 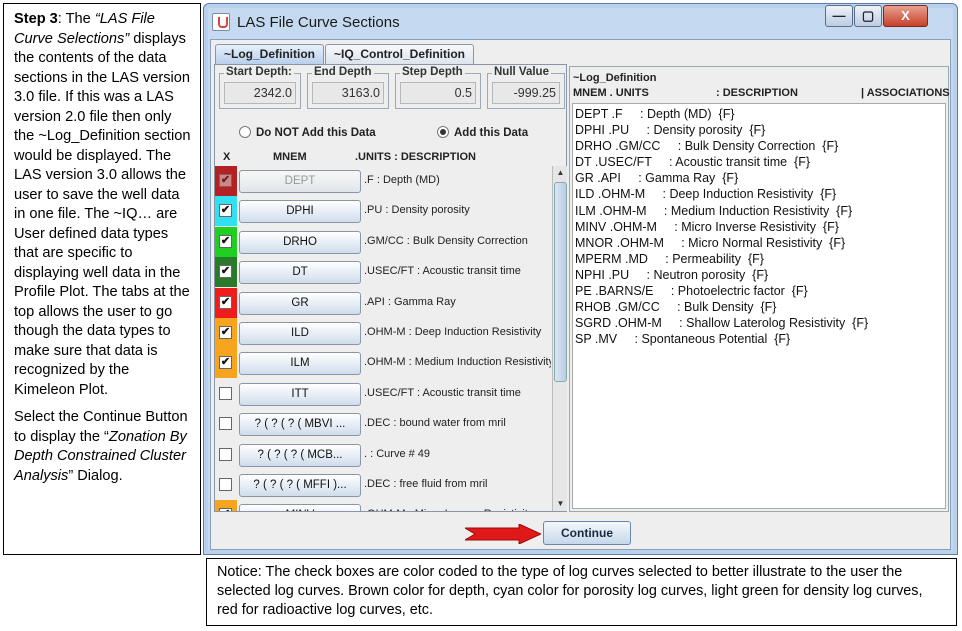 What do you see at coordinates (300, 303) in the screenshot?
I see `curve-mnem-button: GR` at bounding box center [300, 303].